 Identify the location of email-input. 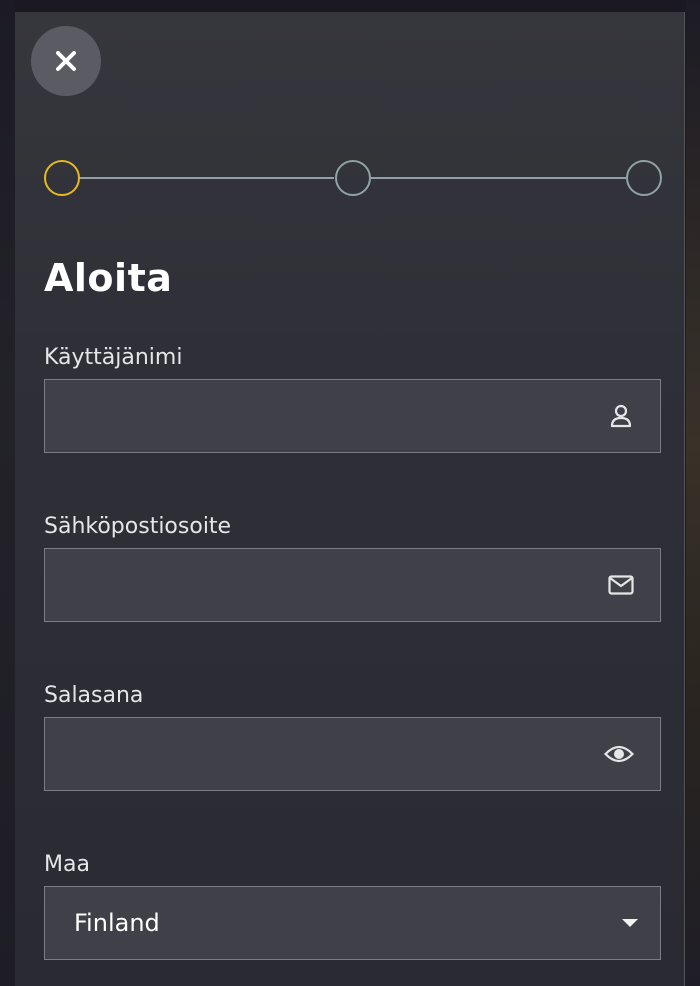
(352, 585).